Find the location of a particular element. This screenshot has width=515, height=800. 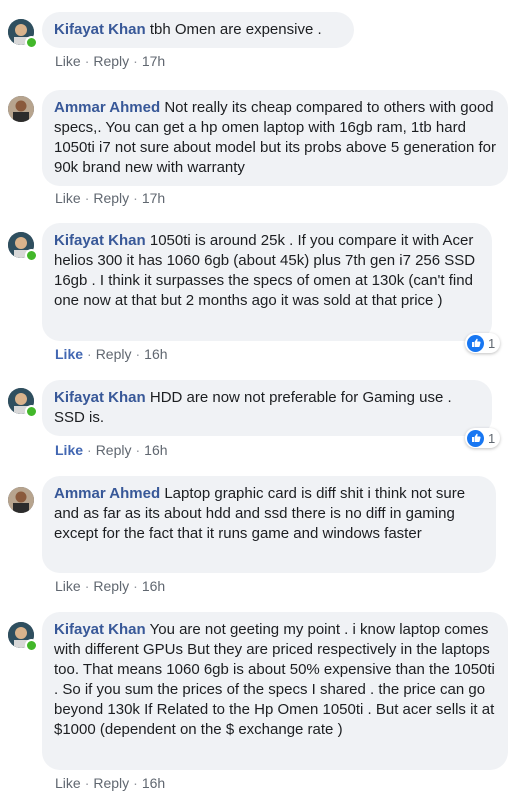

comment-text: tbh Omen are expensive . is located at coordinates (235, 29).